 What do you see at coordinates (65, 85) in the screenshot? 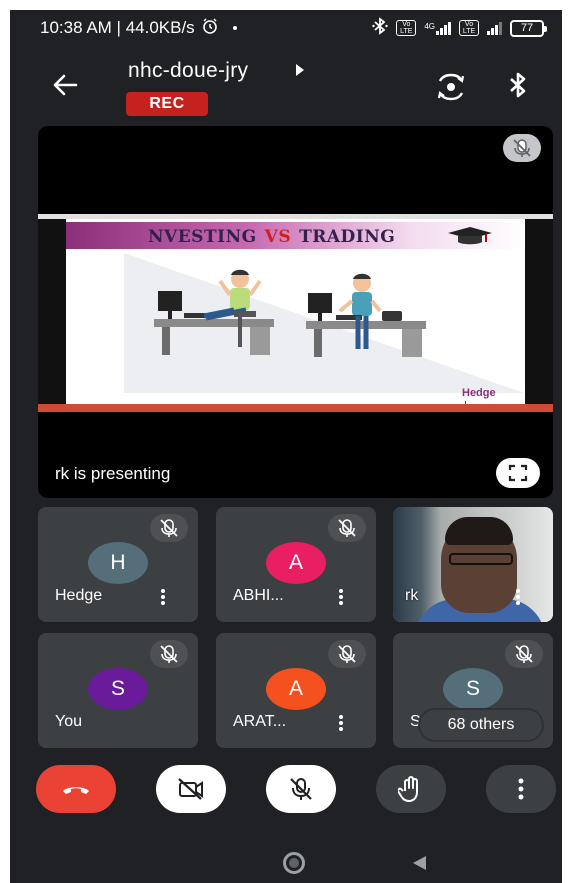
I see `arrow-left-icon` at bounding box center [65, 85].